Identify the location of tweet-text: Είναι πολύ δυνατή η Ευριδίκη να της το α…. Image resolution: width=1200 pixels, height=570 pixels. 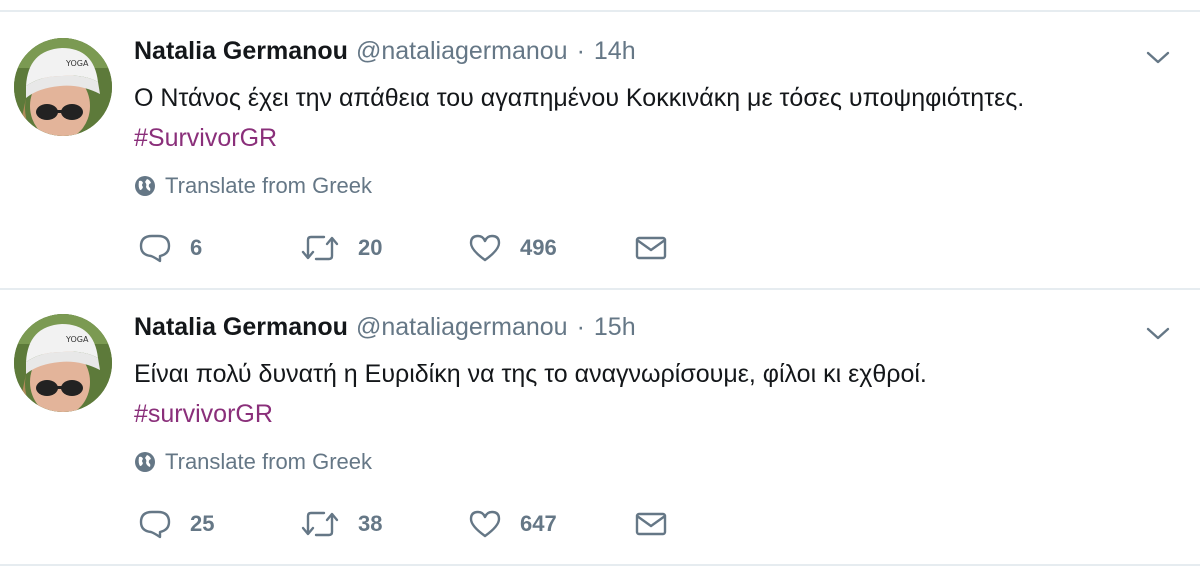
(530, 374).